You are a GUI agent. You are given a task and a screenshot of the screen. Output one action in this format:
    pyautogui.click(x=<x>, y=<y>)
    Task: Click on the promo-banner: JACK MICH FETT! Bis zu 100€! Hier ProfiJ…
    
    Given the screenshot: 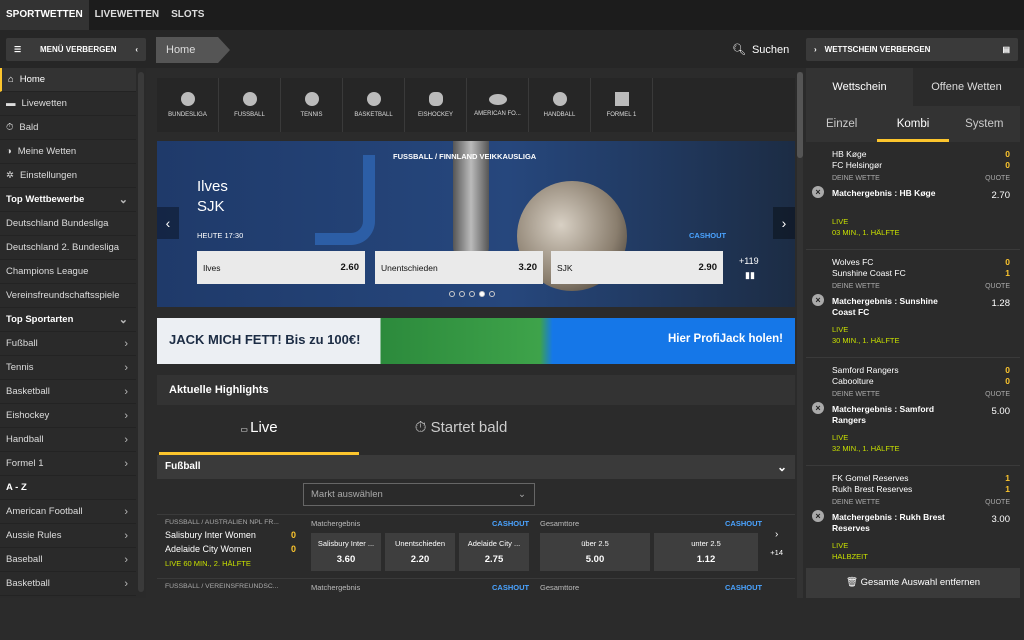 What is the action you would take?
    pyautogui.click(x=476, y=341)
    